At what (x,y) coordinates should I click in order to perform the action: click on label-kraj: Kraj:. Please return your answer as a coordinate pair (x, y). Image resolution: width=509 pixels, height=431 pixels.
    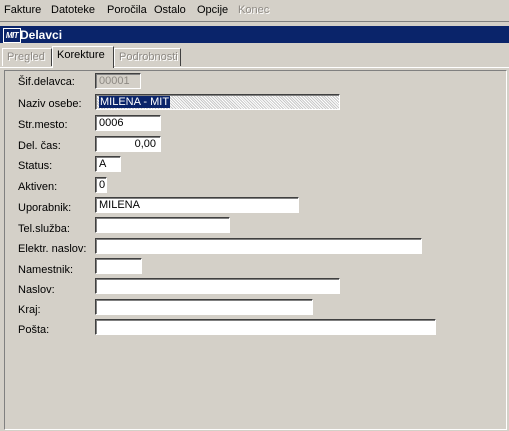
    Looking at the image, I should click on (29, 310).